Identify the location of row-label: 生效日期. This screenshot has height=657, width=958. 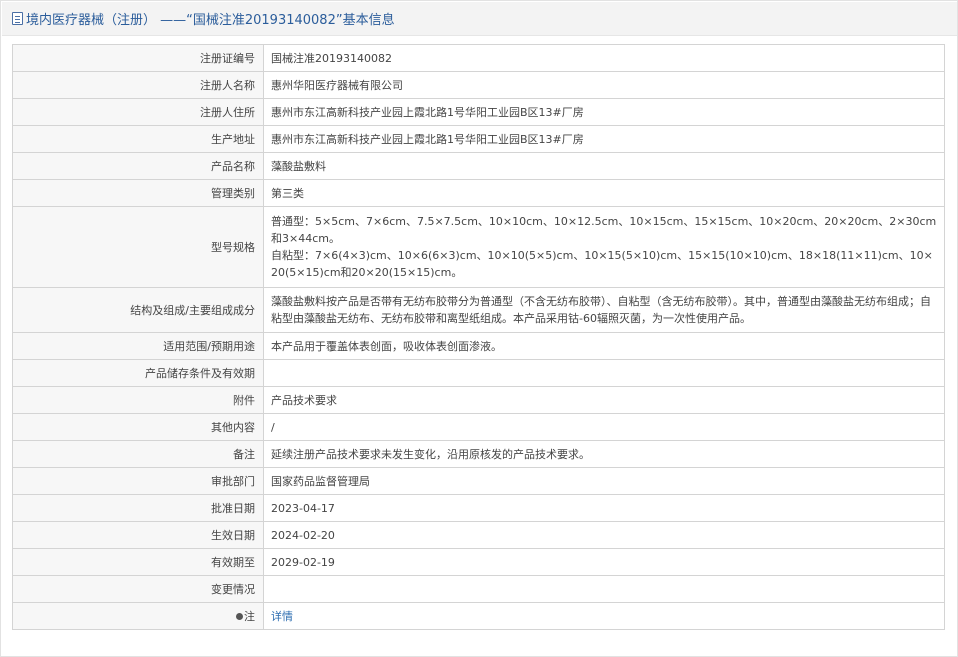
(138, 535).